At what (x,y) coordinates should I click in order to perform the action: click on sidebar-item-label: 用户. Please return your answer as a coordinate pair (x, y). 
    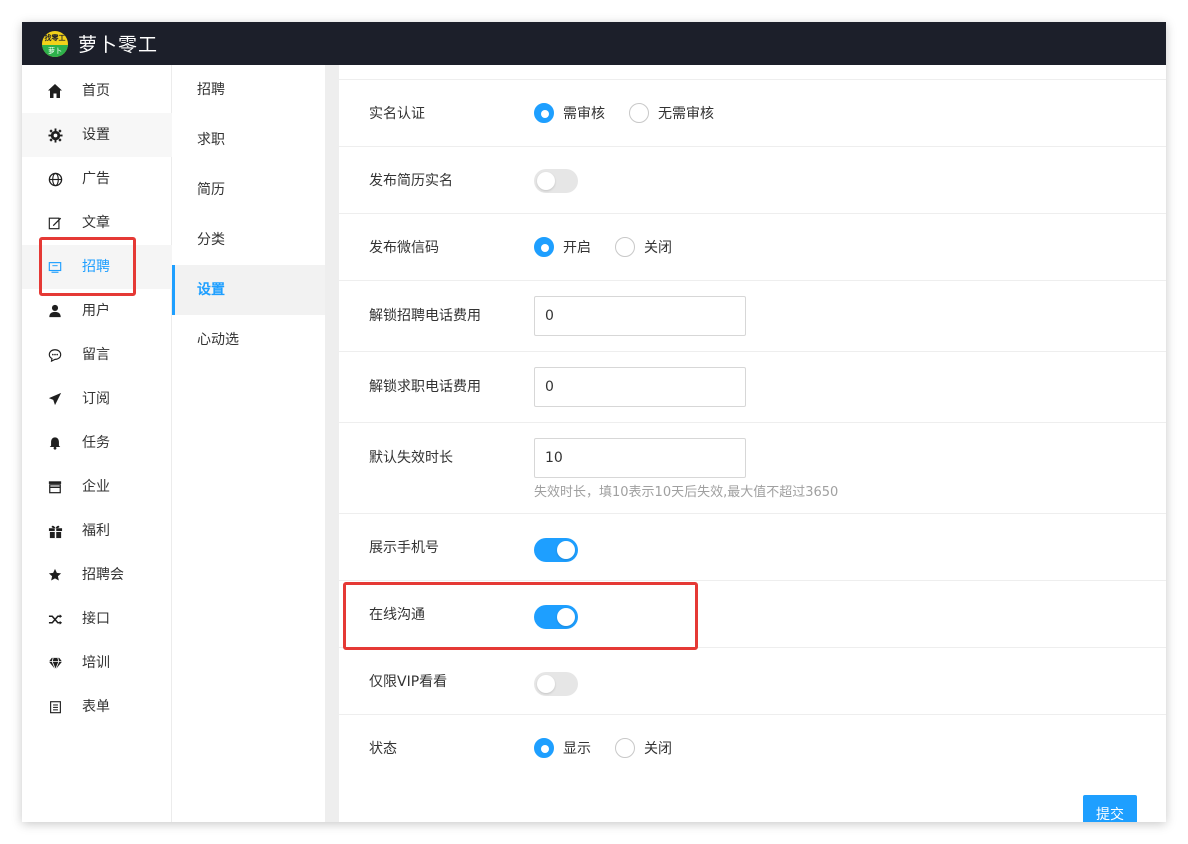
    Looking at the image, I should click on (96, 311).